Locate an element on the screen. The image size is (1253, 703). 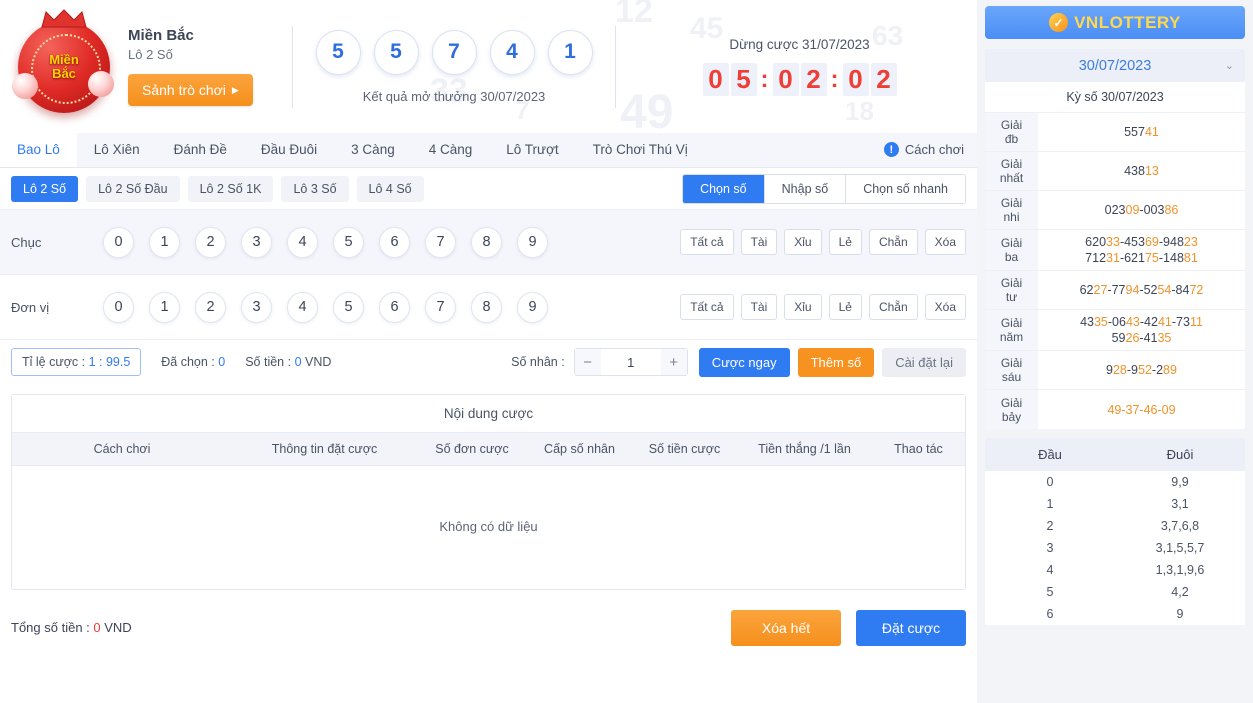
prize-name-line2: ba is located at coordinates (1011, 257).